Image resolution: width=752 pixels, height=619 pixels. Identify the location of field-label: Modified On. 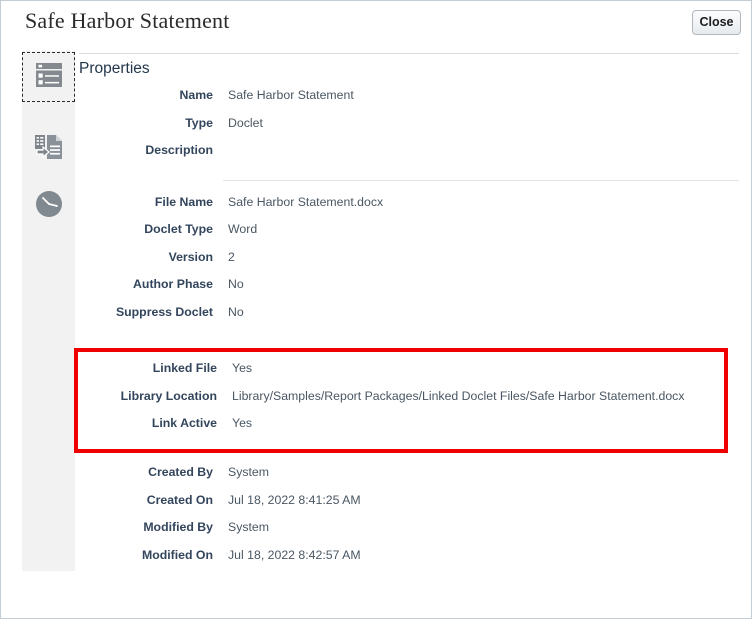
(177, 554).